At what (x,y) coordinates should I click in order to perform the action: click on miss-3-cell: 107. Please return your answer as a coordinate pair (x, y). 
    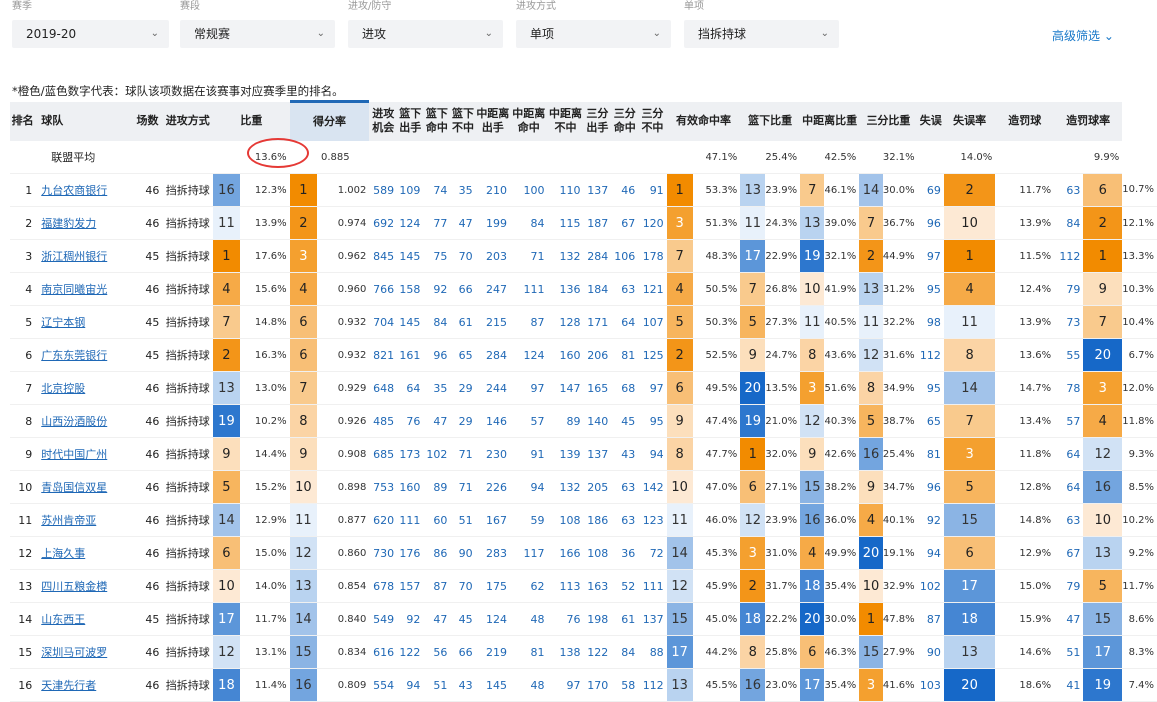
    Looking at the image, I should click on (652, 322).